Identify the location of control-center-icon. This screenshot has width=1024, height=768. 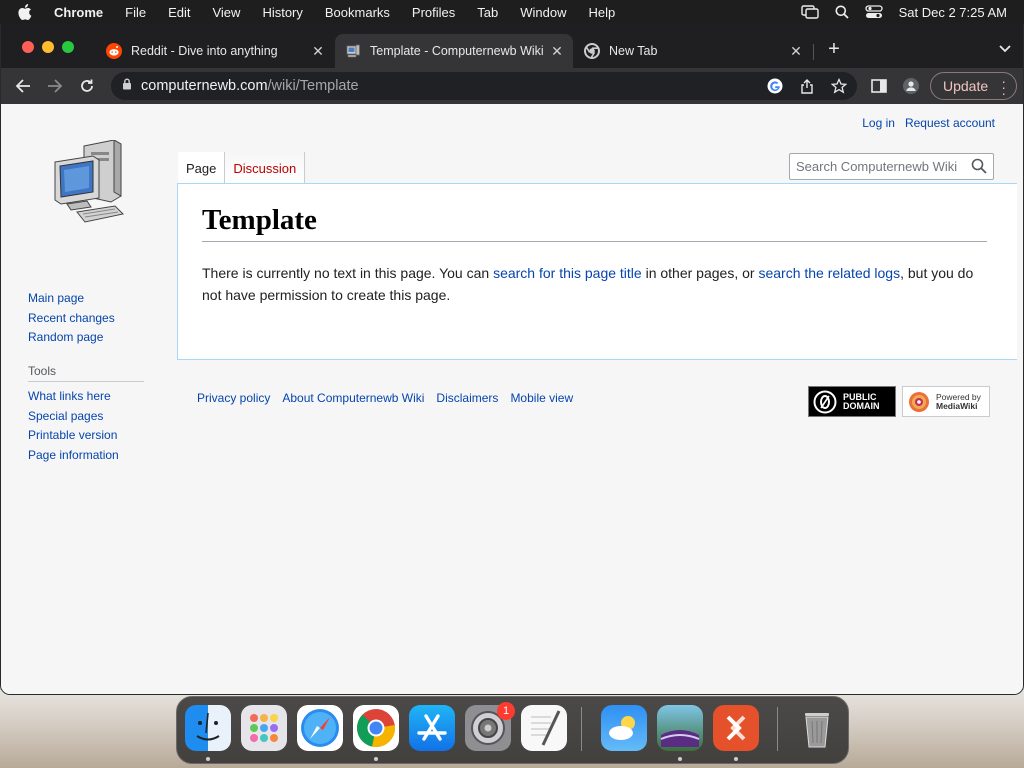
(873, 12).